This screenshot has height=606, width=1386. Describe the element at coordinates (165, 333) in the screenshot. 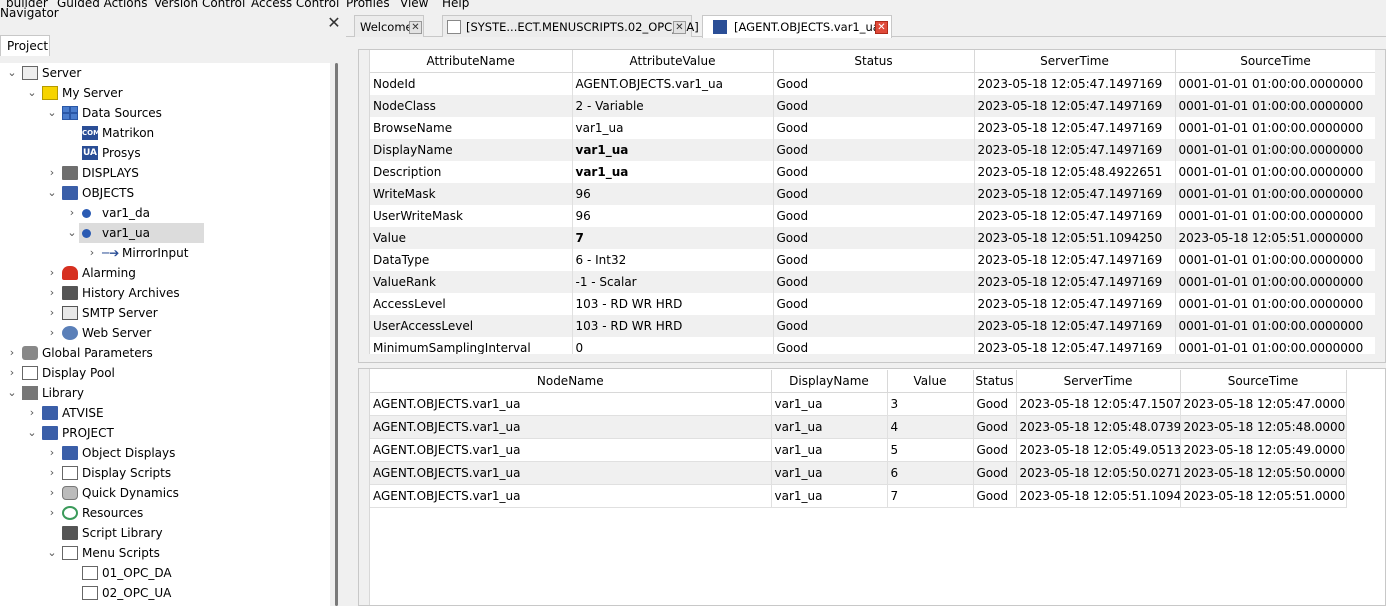

I see `tree-item-web-server: › Web Server` at that location.